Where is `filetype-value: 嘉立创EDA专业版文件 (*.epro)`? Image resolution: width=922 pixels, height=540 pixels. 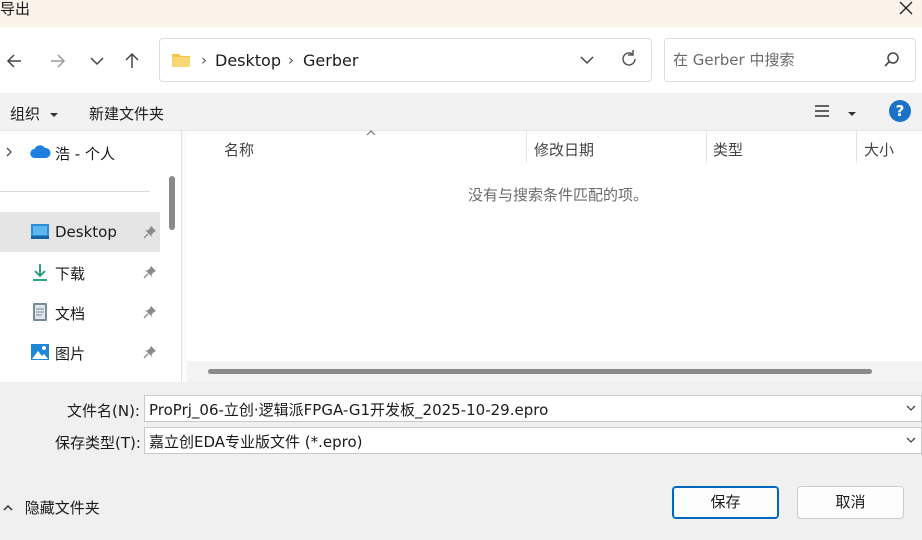 filetype-value: 嘉立创EDA专业版文件 (*.epro) is located at coordinates (256, 442).